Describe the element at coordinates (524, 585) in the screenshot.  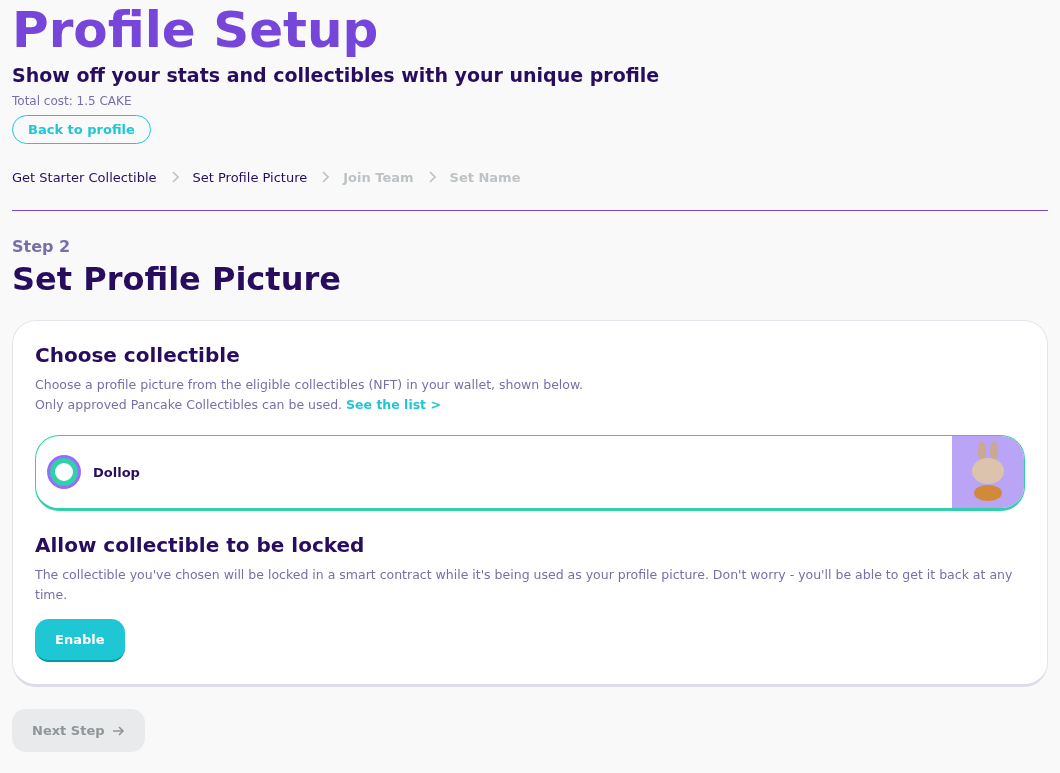
I see `description-text: The collectible you've chosen will be locked in a smart contract while it's being used as your profile picture. Don't worry - you'll be able to get it back at any time.` at that location.